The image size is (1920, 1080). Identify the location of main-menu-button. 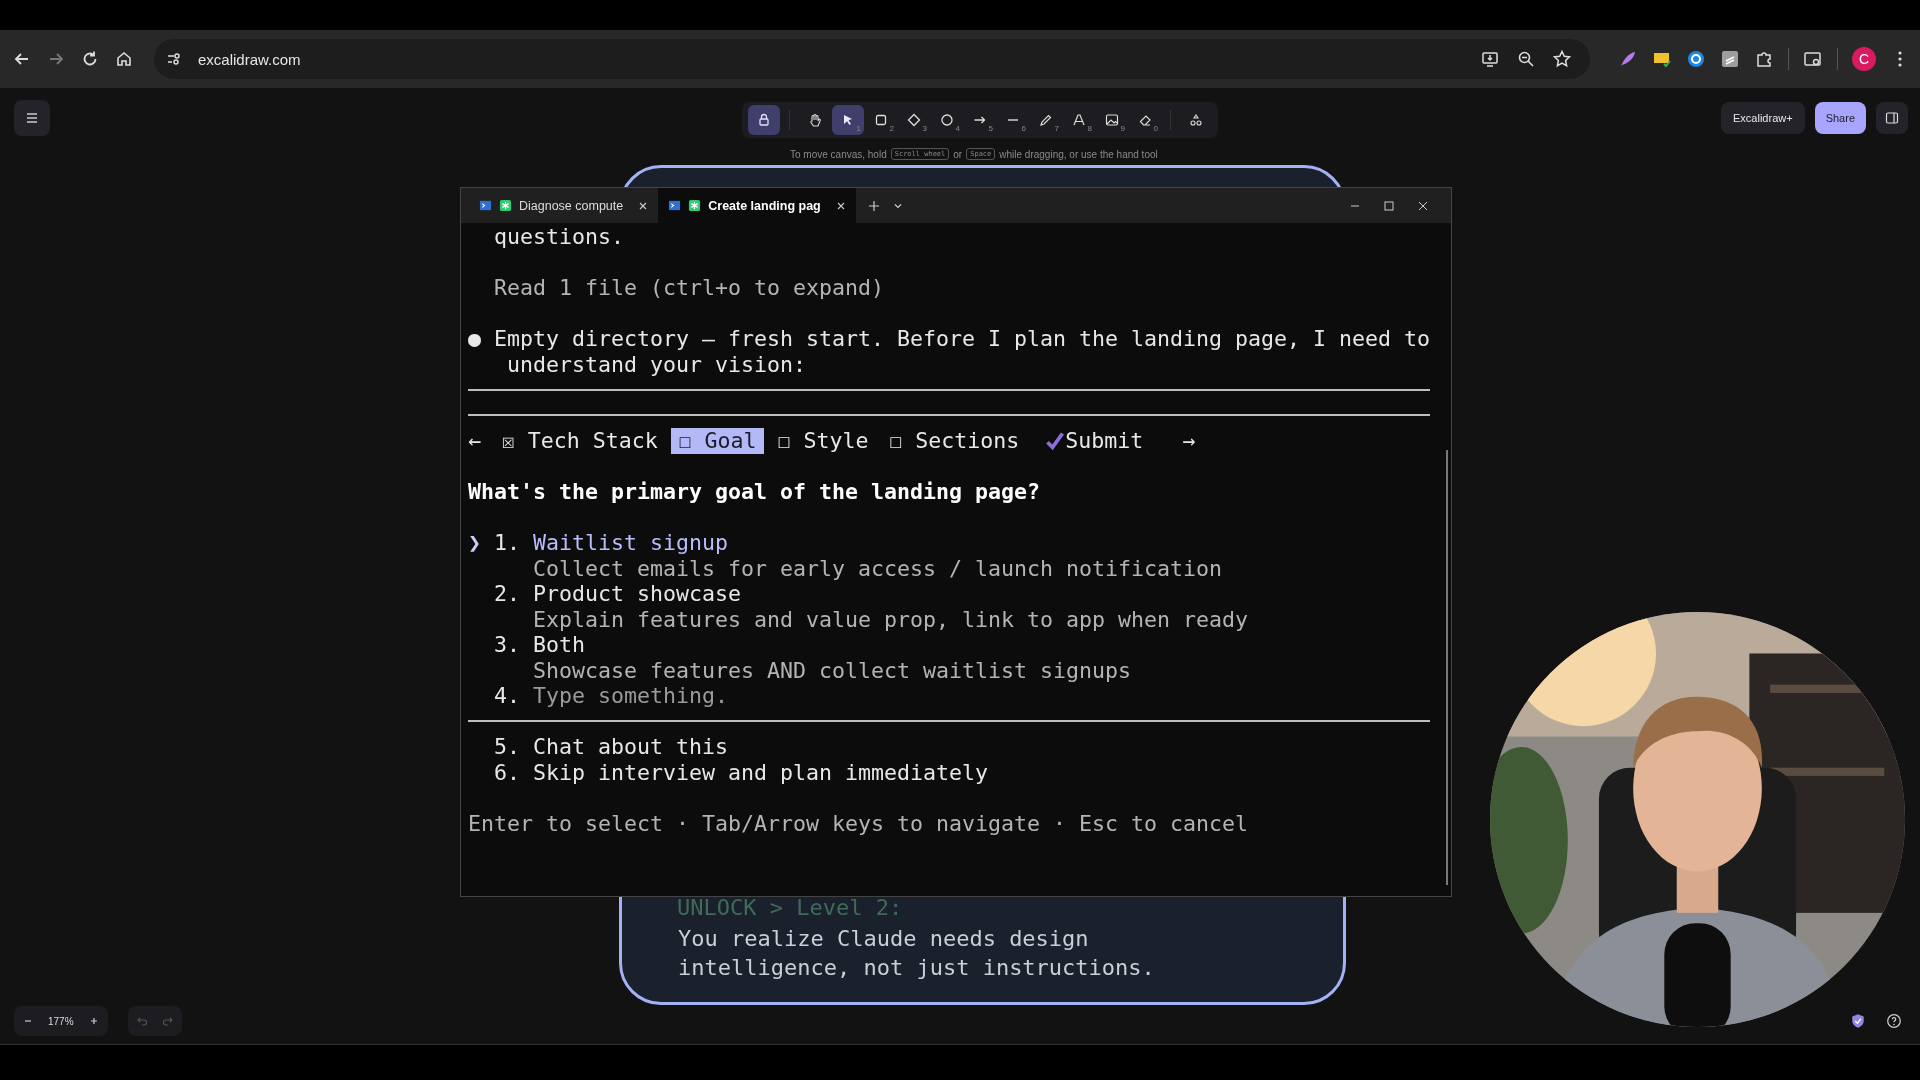
(32, 118).